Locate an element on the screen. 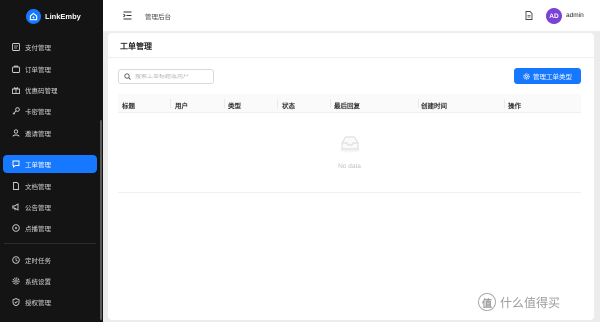 This screenshot has height=322, width=600. button-label: 管理工单类型 is located at coordinates (552, 77).